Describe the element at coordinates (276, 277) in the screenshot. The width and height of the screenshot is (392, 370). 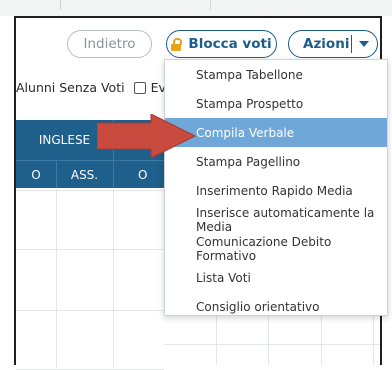
I see `menu-item-lista-voti: Lista Voti` at that location.